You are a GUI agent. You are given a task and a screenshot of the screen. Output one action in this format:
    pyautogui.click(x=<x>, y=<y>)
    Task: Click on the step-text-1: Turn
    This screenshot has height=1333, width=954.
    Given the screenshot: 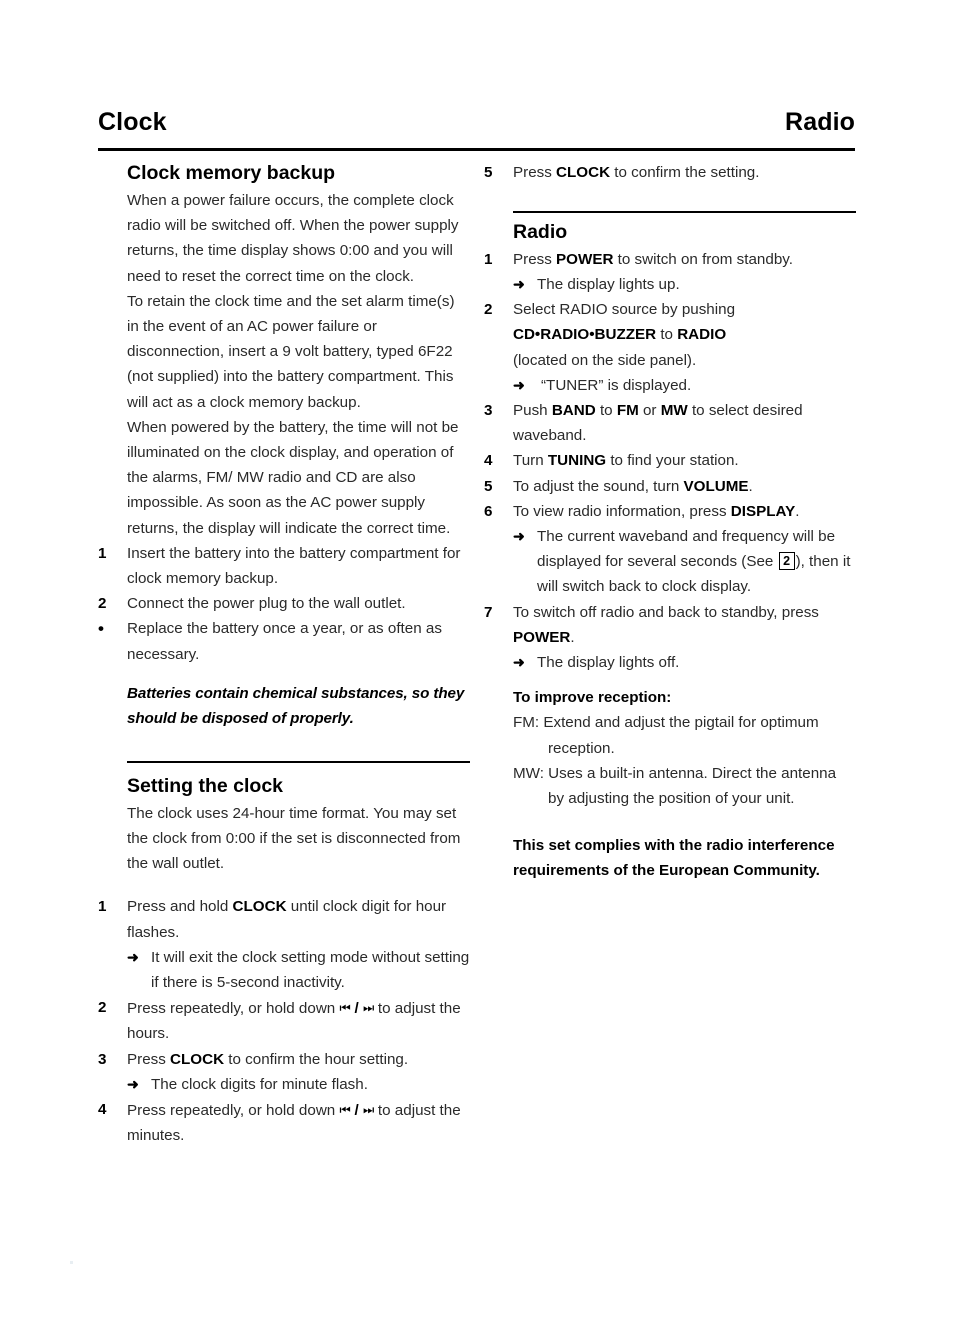 What is the action you would take?
    pyautogui.click(x=530, y=461)
    